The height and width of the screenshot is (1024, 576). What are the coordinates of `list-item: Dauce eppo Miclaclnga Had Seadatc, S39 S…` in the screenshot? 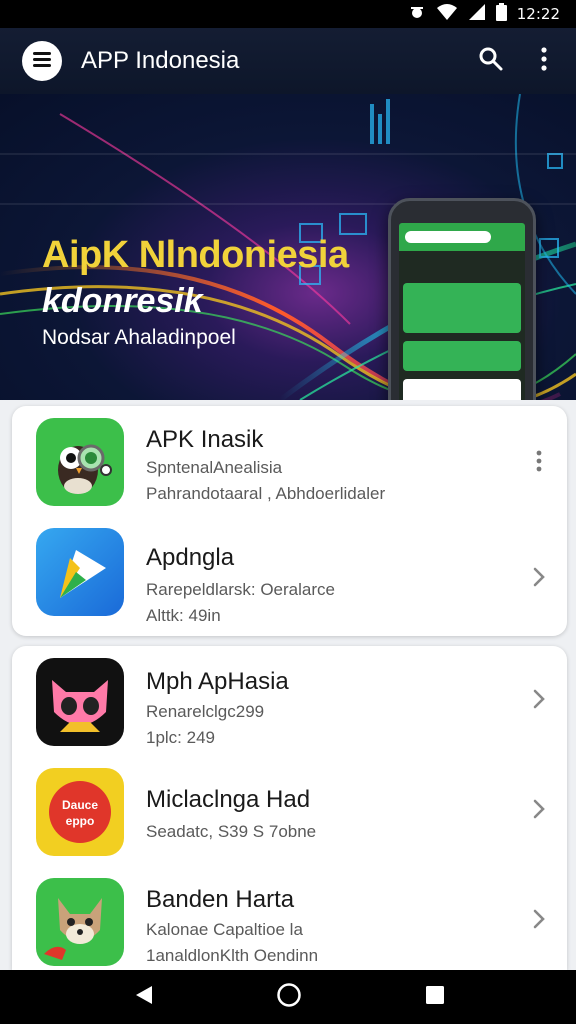 It's located at (289, 812).